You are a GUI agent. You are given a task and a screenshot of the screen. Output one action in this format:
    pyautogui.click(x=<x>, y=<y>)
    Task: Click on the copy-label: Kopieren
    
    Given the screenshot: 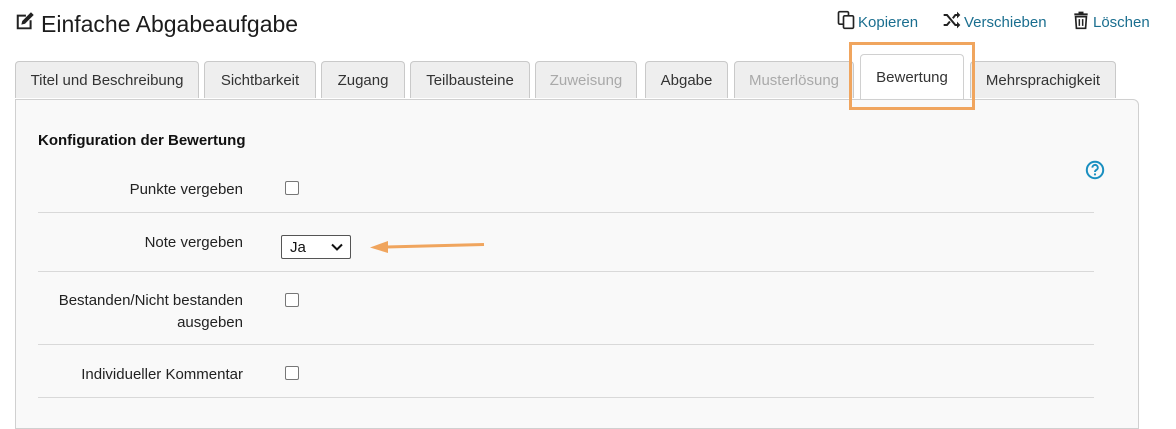 What is the action you would take?
    pyautogui.click(x=888, y=22)
    